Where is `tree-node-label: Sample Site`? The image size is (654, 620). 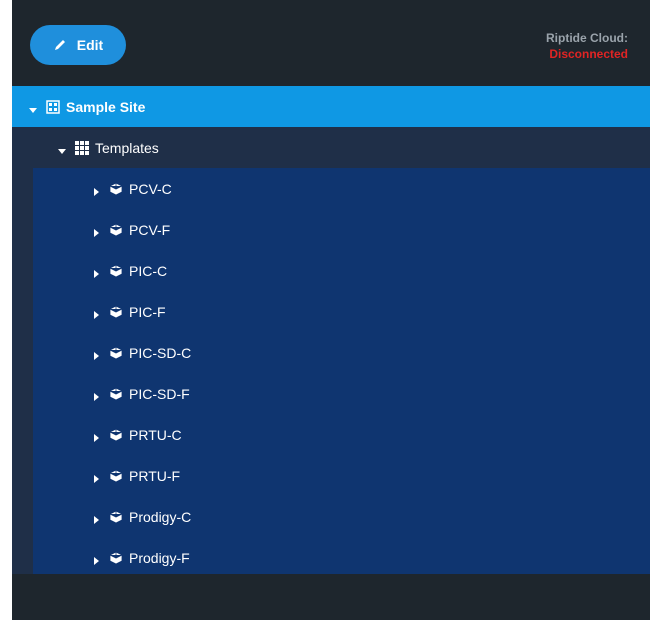 tree-node-label: Sample Site is located at coordinates (106, 106).